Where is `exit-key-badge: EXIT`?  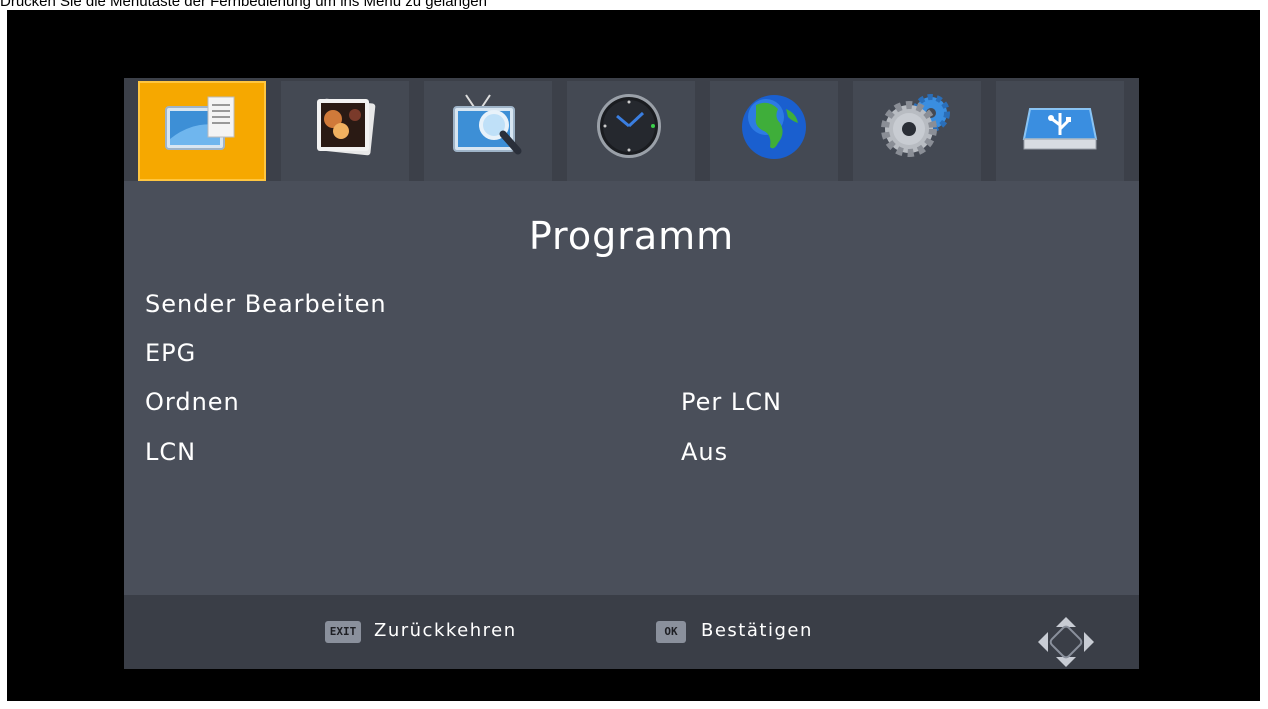
exit-key-badge: EXIT is located at coordinates (343, 632).